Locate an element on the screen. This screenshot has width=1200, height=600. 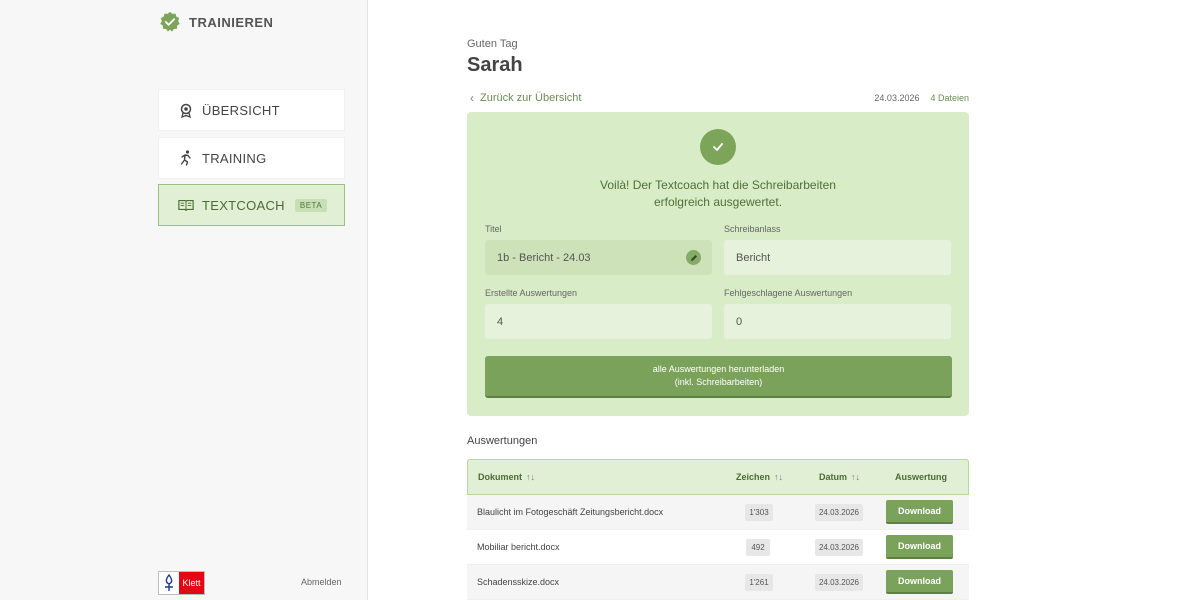
klett-logo: Klett is located at coordinates (181, 583).